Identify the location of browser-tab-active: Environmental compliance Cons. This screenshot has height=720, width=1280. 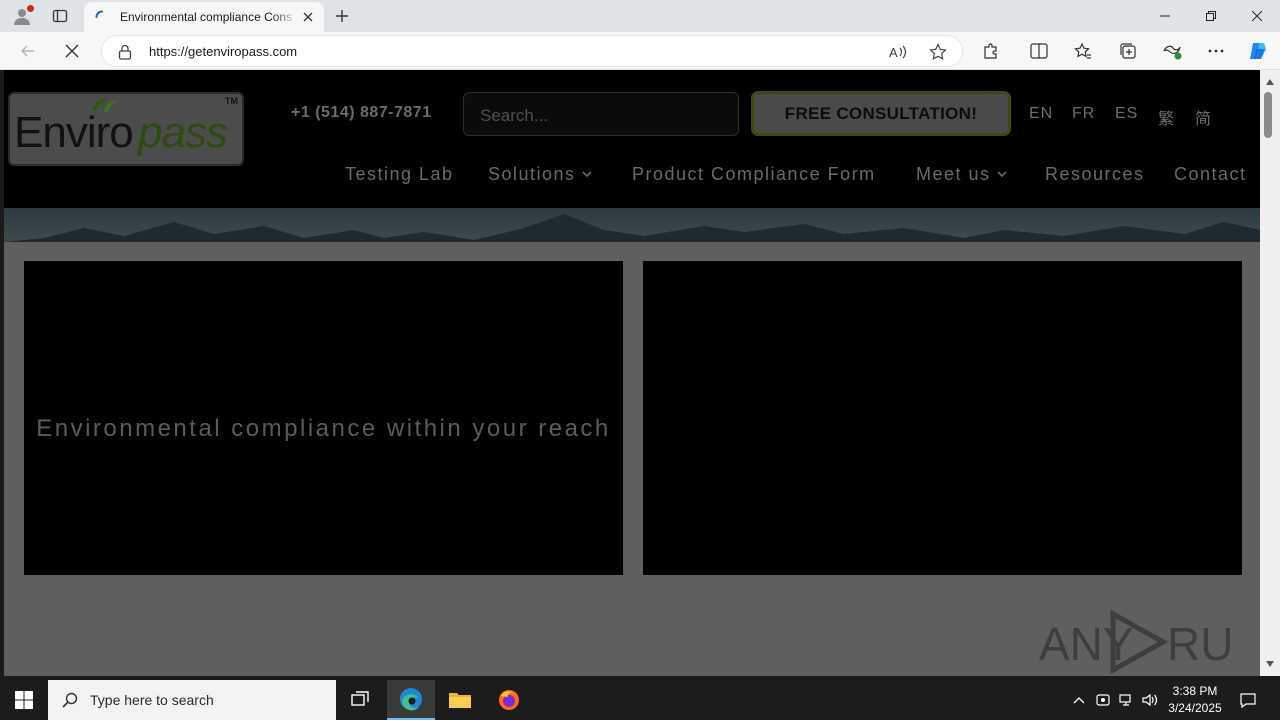
(204, 17).